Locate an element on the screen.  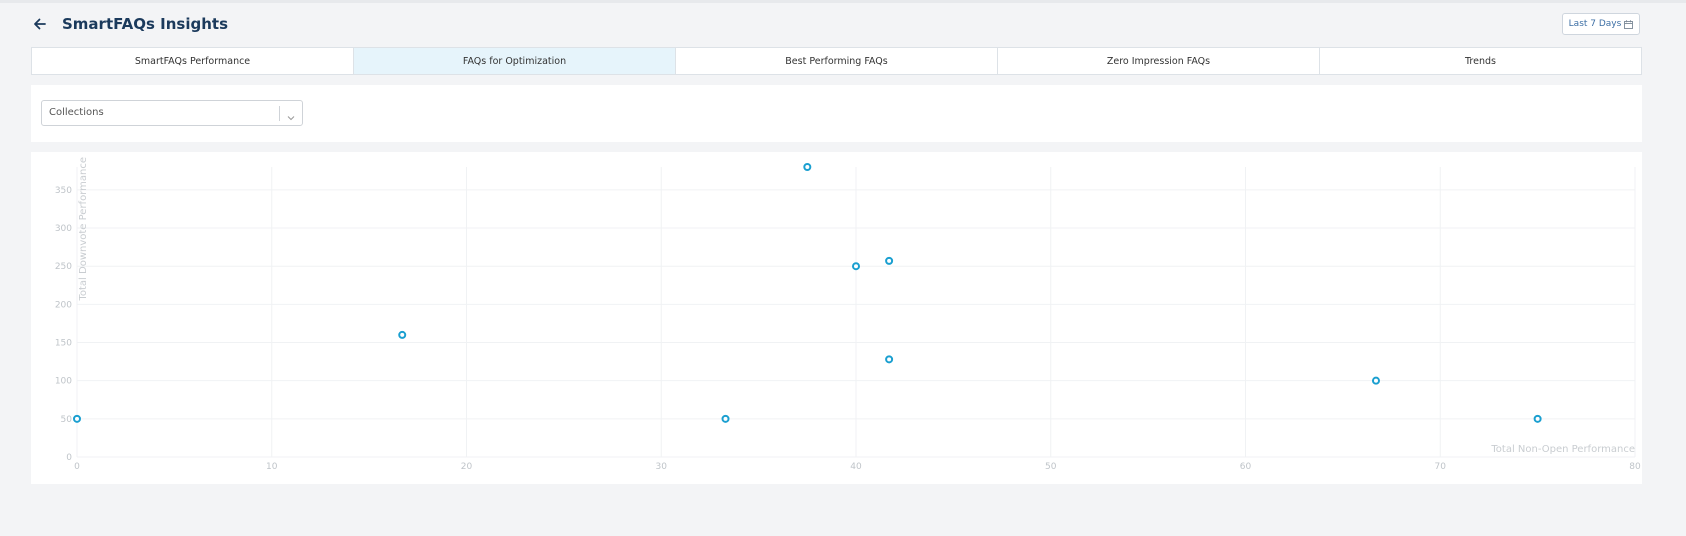
date-range-label: Last 7 Days is located at coordinates (1595, 24).